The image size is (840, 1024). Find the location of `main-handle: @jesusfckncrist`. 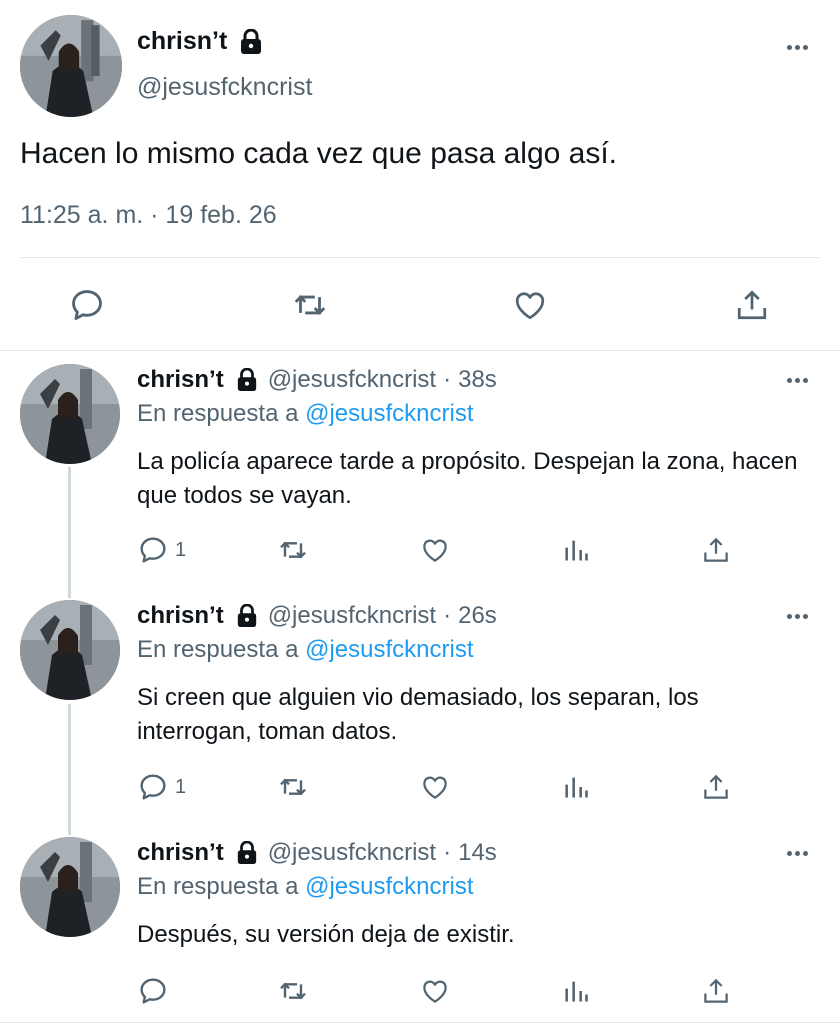

main-handle: @jesusfckncrist is located at coordinates (224, 87).